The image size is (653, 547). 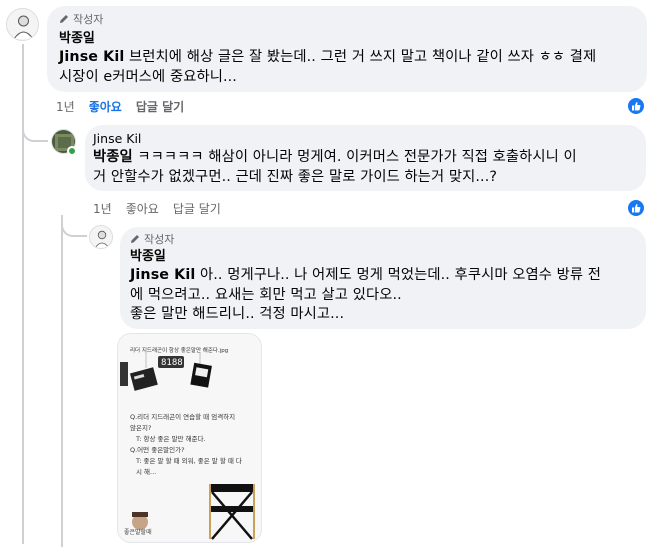 What do you see at coordinates (62, 381) in the screenshot?
I see `thread-connector` at bounding box center [62, 381].